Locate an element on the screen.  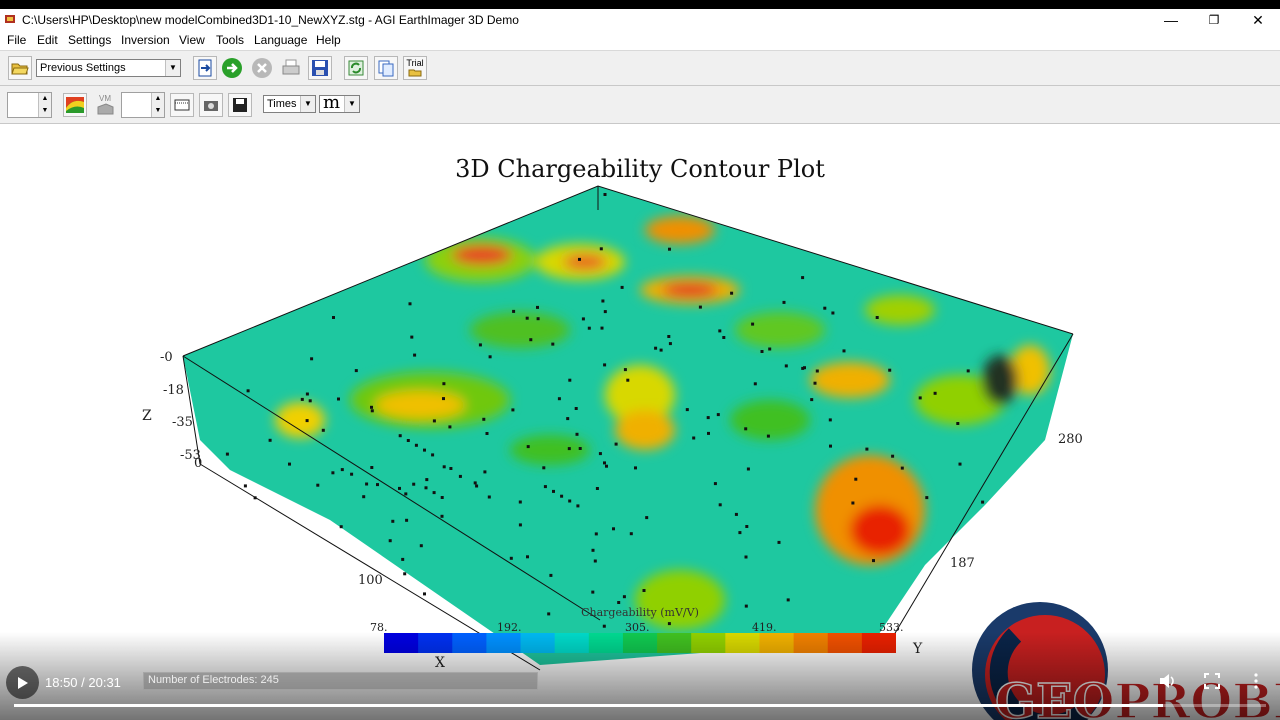
y-tick: 280 is located at coordinates (1070, 439).